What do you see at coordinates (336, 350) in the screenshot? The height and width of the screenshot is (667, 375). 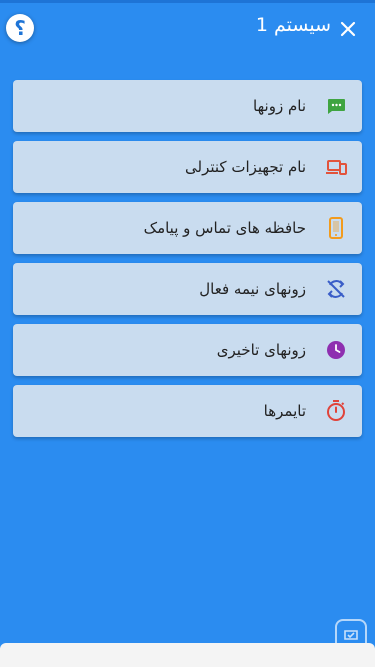 I see `clock-icon` at bounding box center [336, 350].